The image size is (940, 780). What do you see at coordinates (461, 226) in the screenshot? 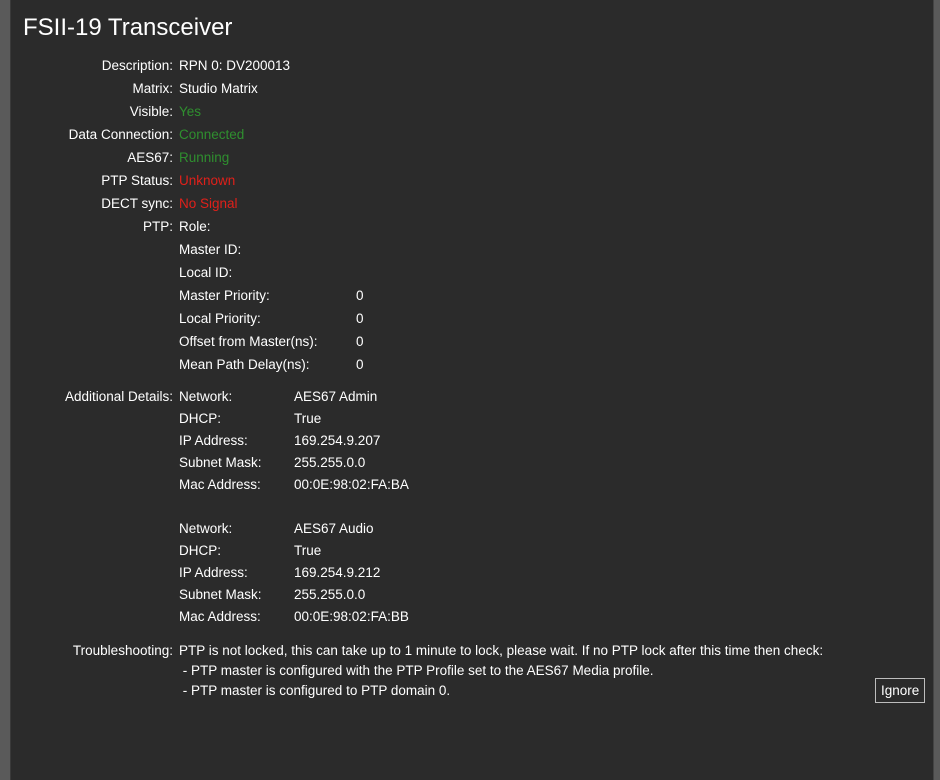
I see `ptp-row-role: PTP: Role:` at bounding box center [461, 226].